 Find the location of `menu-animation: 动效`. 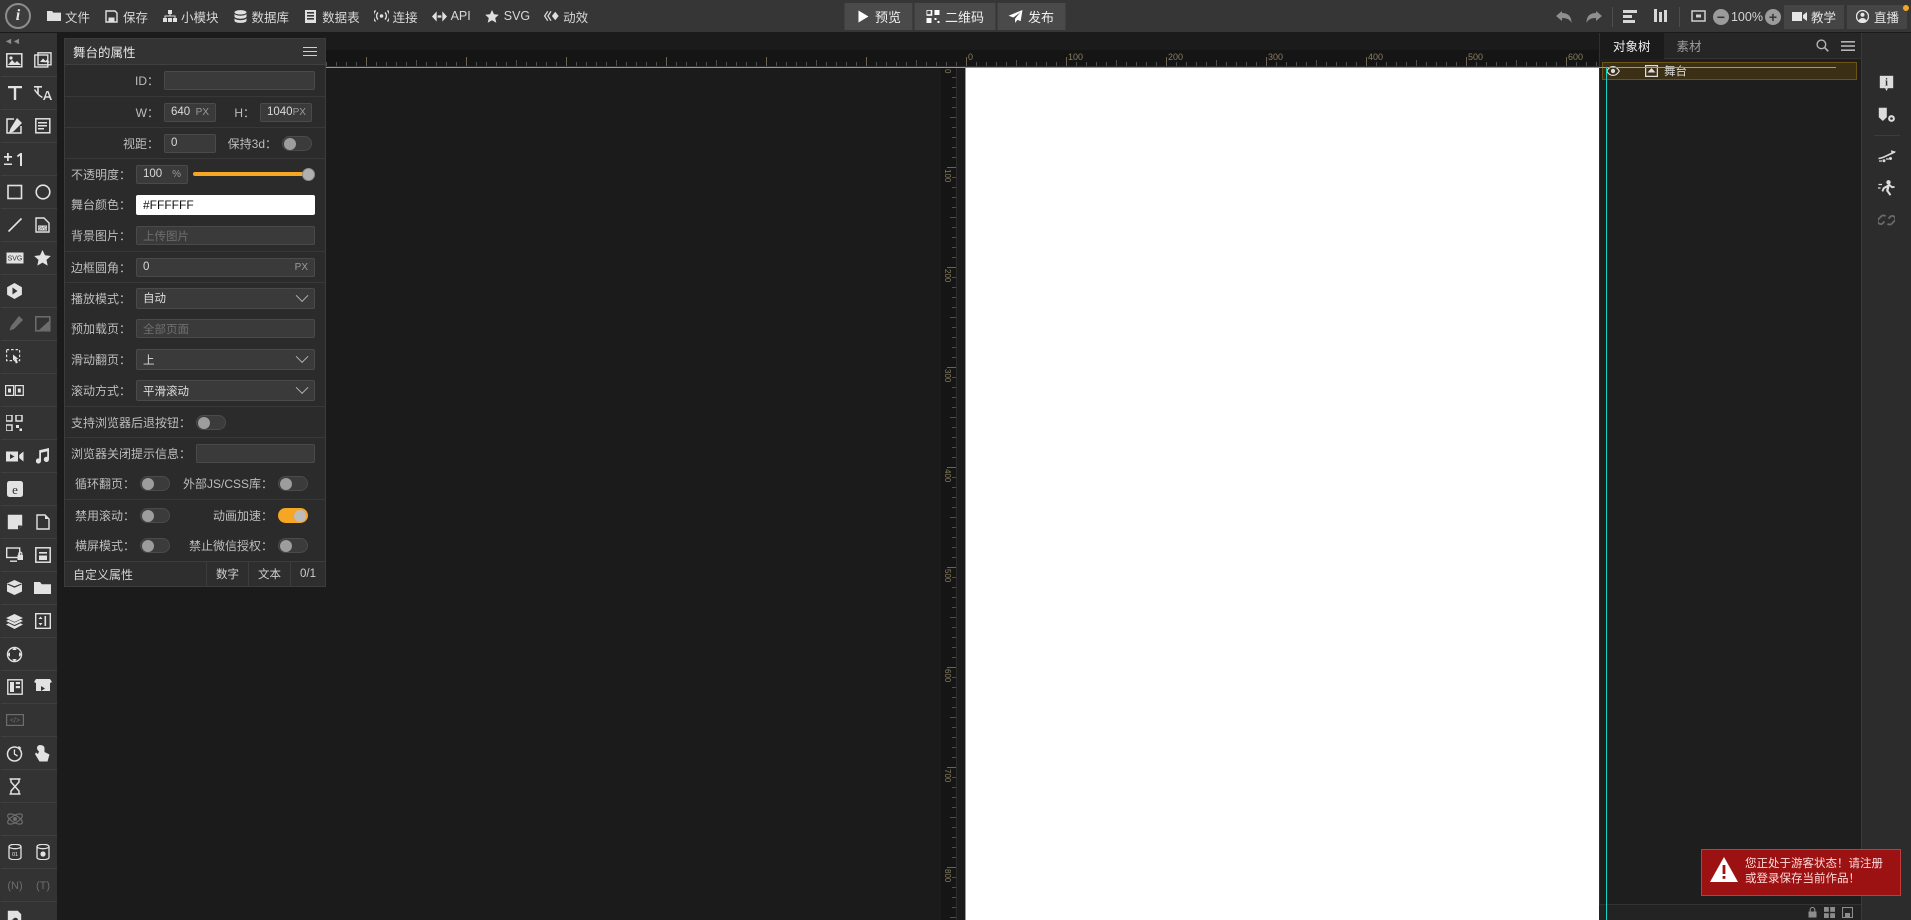

menu-animation: 动效 is located at coordinates (566, 16).